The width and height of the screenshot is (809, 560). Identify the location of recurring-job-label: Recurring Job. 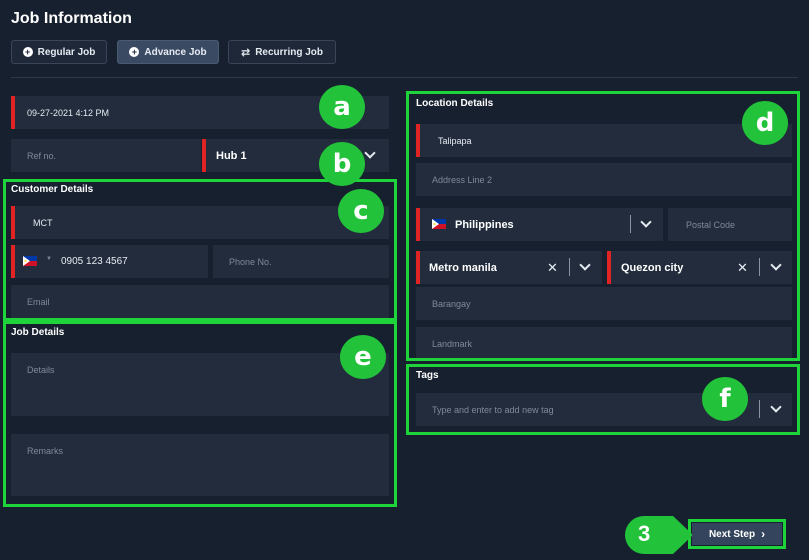
(289, 52).